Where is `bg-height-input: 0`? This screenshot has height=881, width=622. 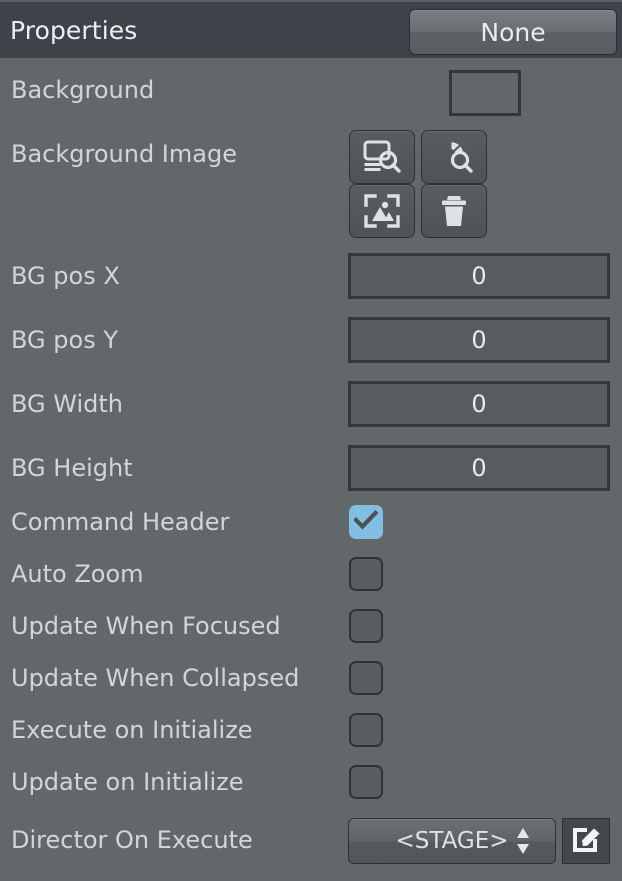 bg-height-input: 0 is located at coordinates (479, 468).